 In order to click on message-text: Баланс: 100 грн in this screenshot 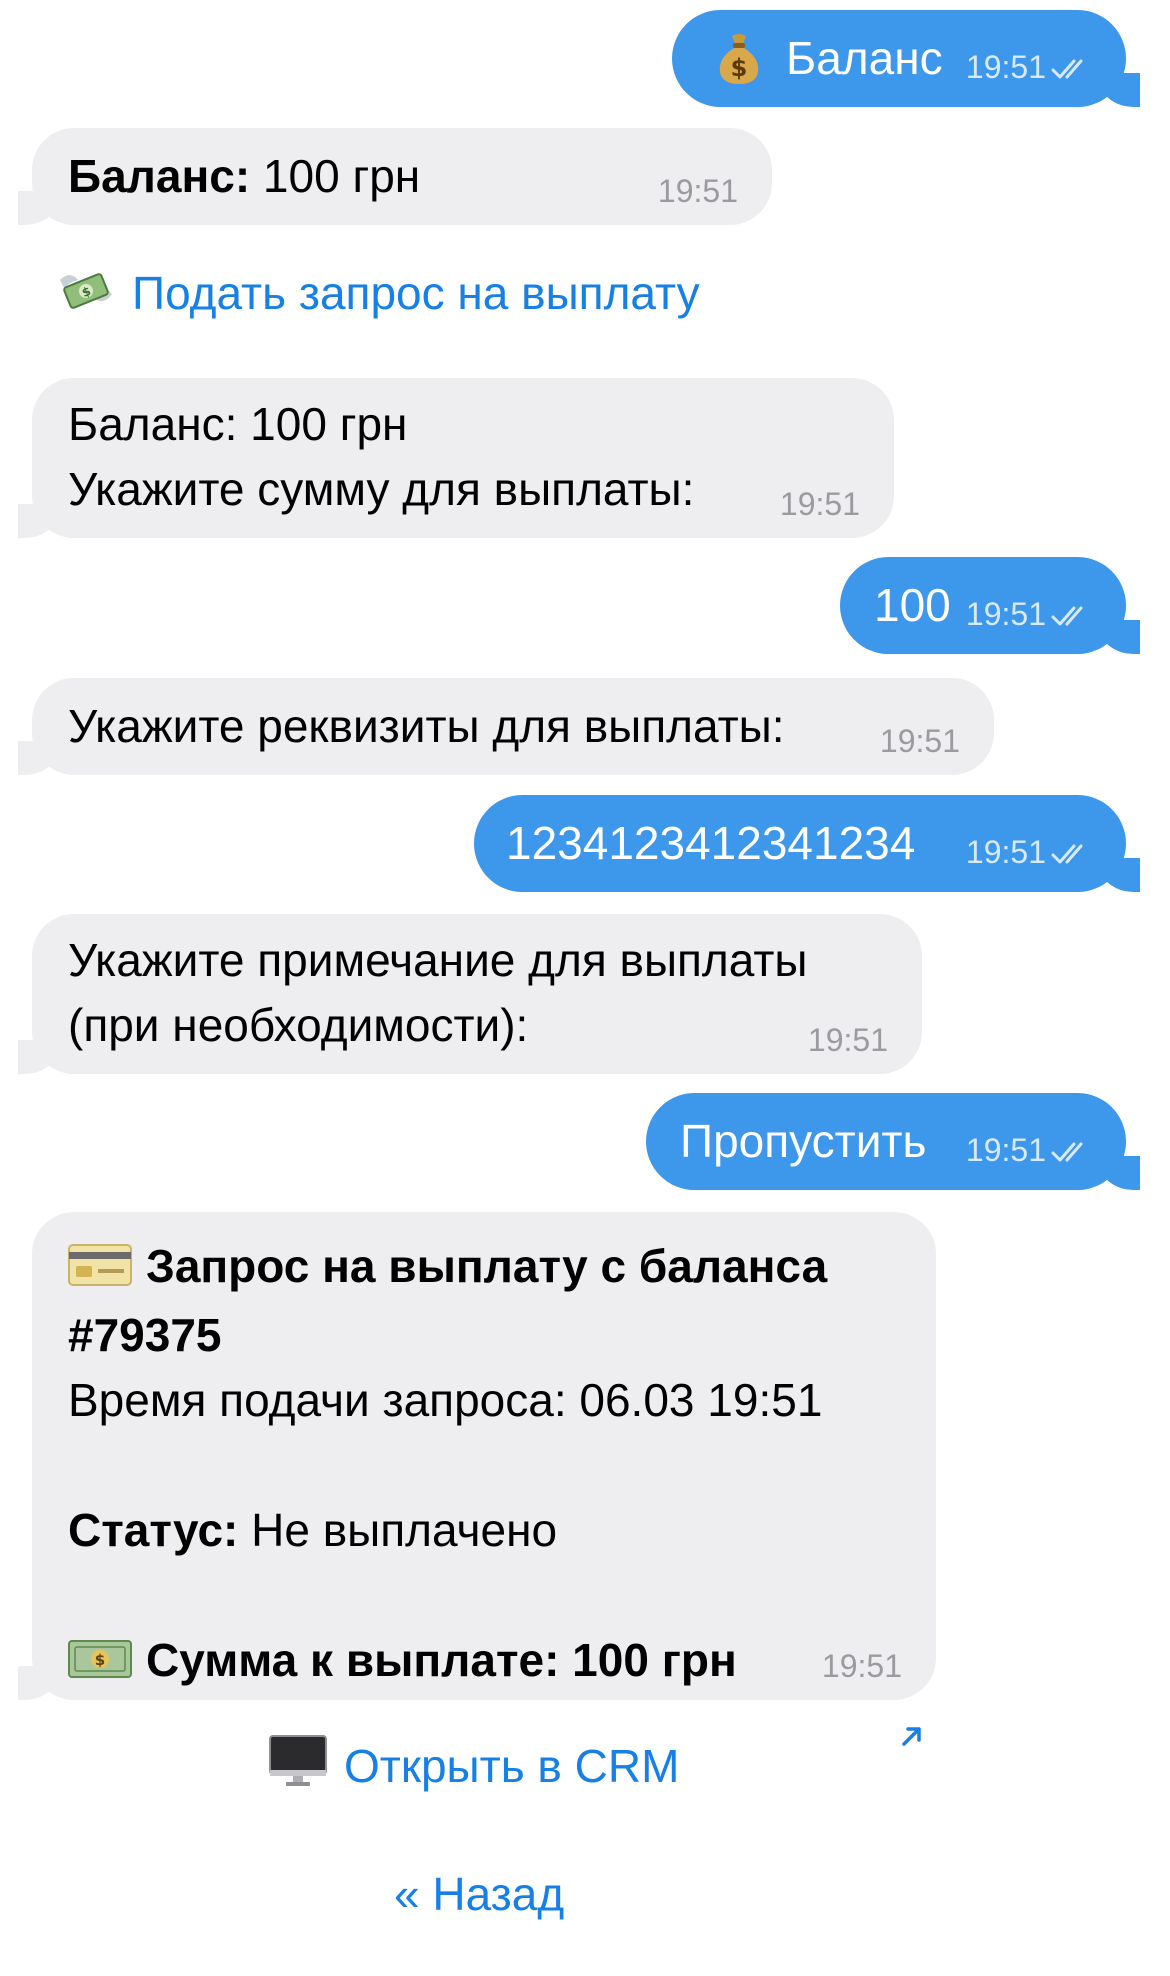, I will do `click(244, 176)`.